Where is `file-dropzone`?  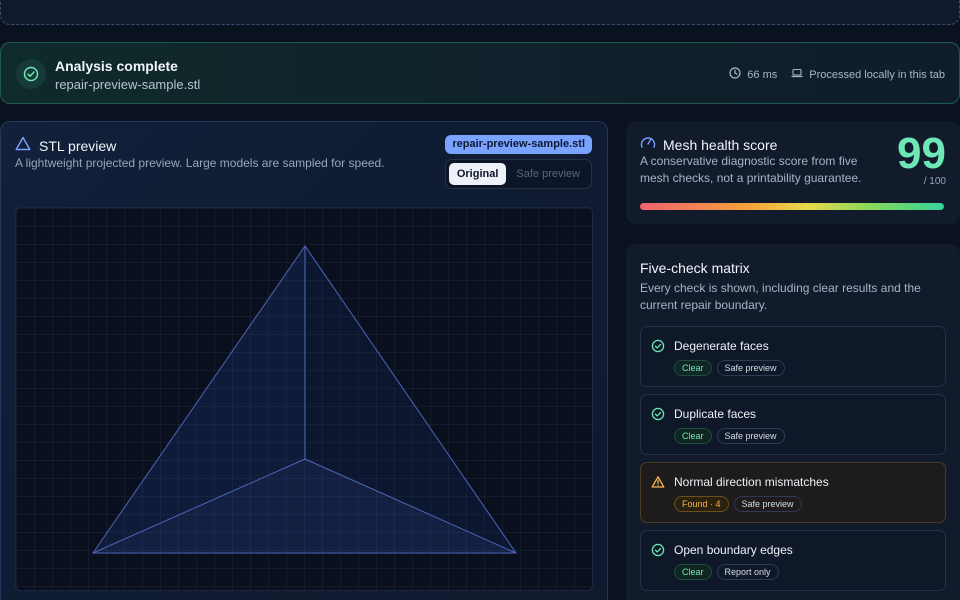
file-dropzone is located at coordinates (480, 12).